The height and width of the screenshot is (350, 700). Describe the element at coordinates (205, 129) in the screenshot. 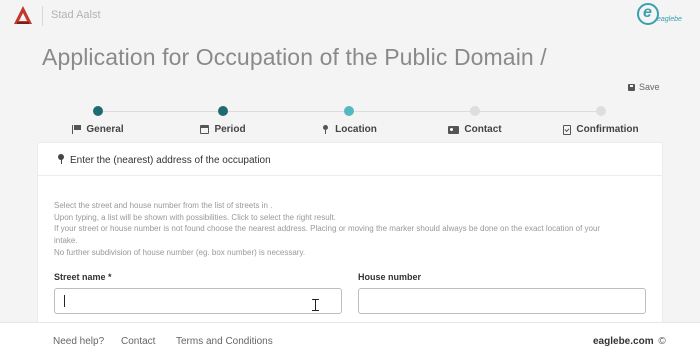

I see `calendar-icon` at that location.